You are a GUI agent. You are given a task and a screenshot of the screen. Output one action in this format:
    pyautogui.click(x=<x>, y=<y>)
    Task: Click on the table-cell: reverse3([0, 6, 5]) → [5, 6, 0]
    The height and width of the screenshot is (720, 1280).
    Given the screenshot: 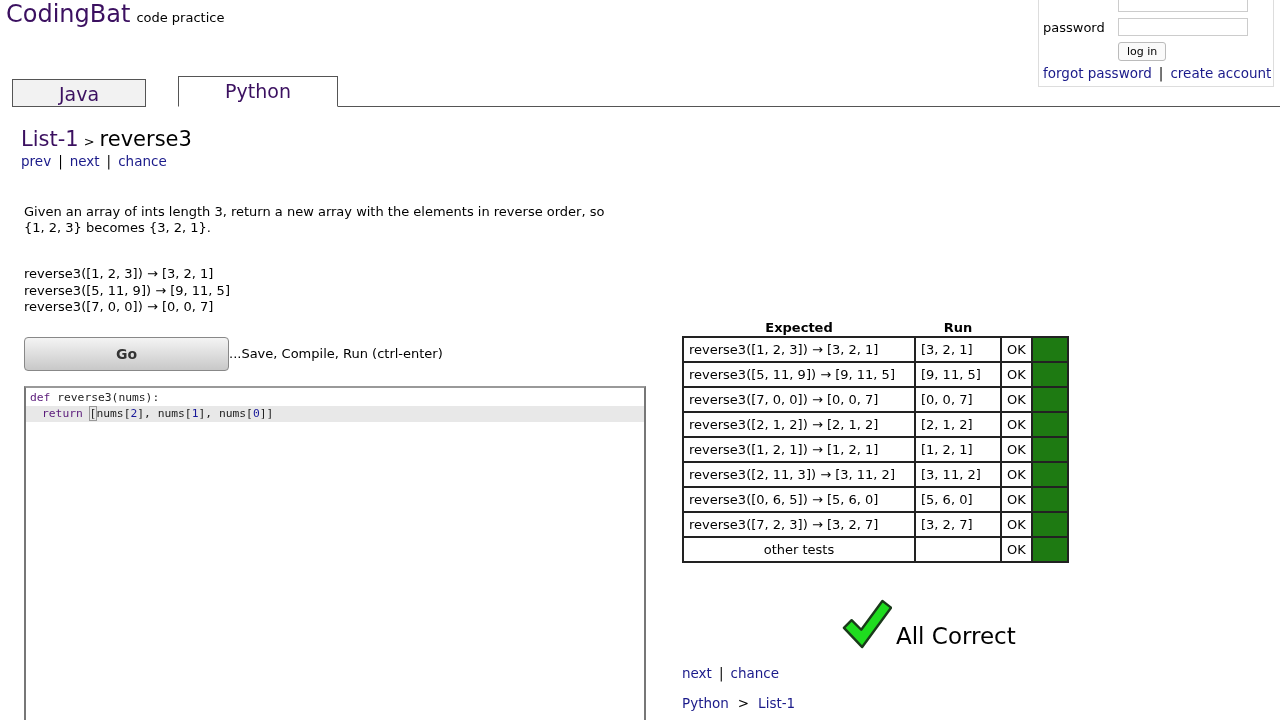 What is the action you would take?
    pyautogui.click(x=799, y=499)
    